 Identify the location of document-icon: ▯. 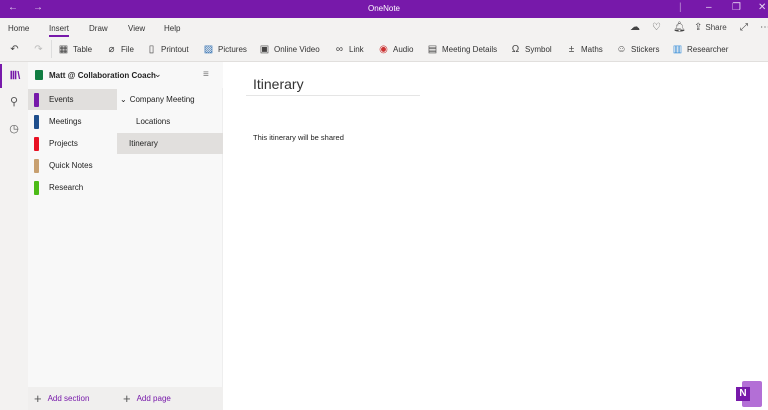
(151, 49).